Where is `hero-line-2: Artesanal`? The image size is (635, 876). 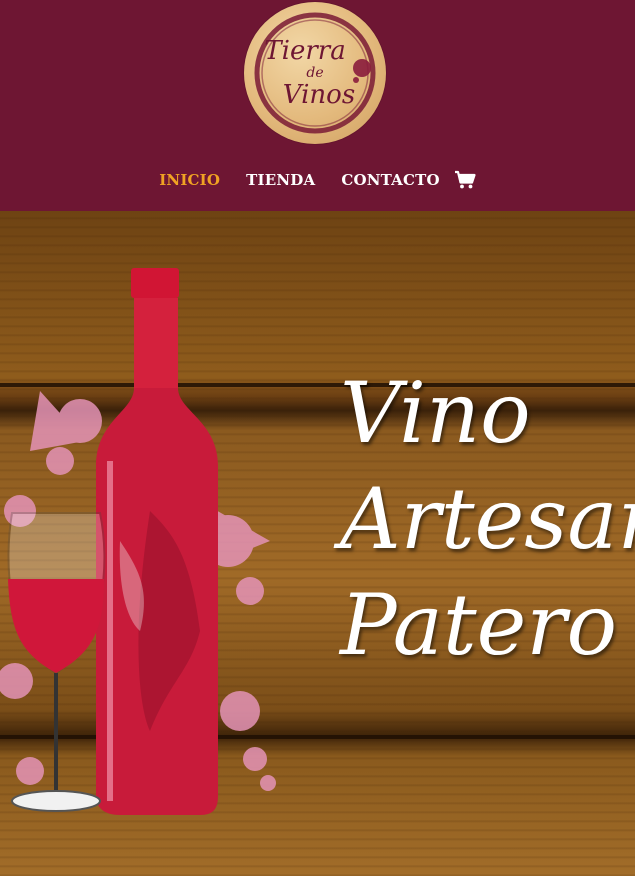
hero-line-2: Artesanal is located at coordinates (487, 519).